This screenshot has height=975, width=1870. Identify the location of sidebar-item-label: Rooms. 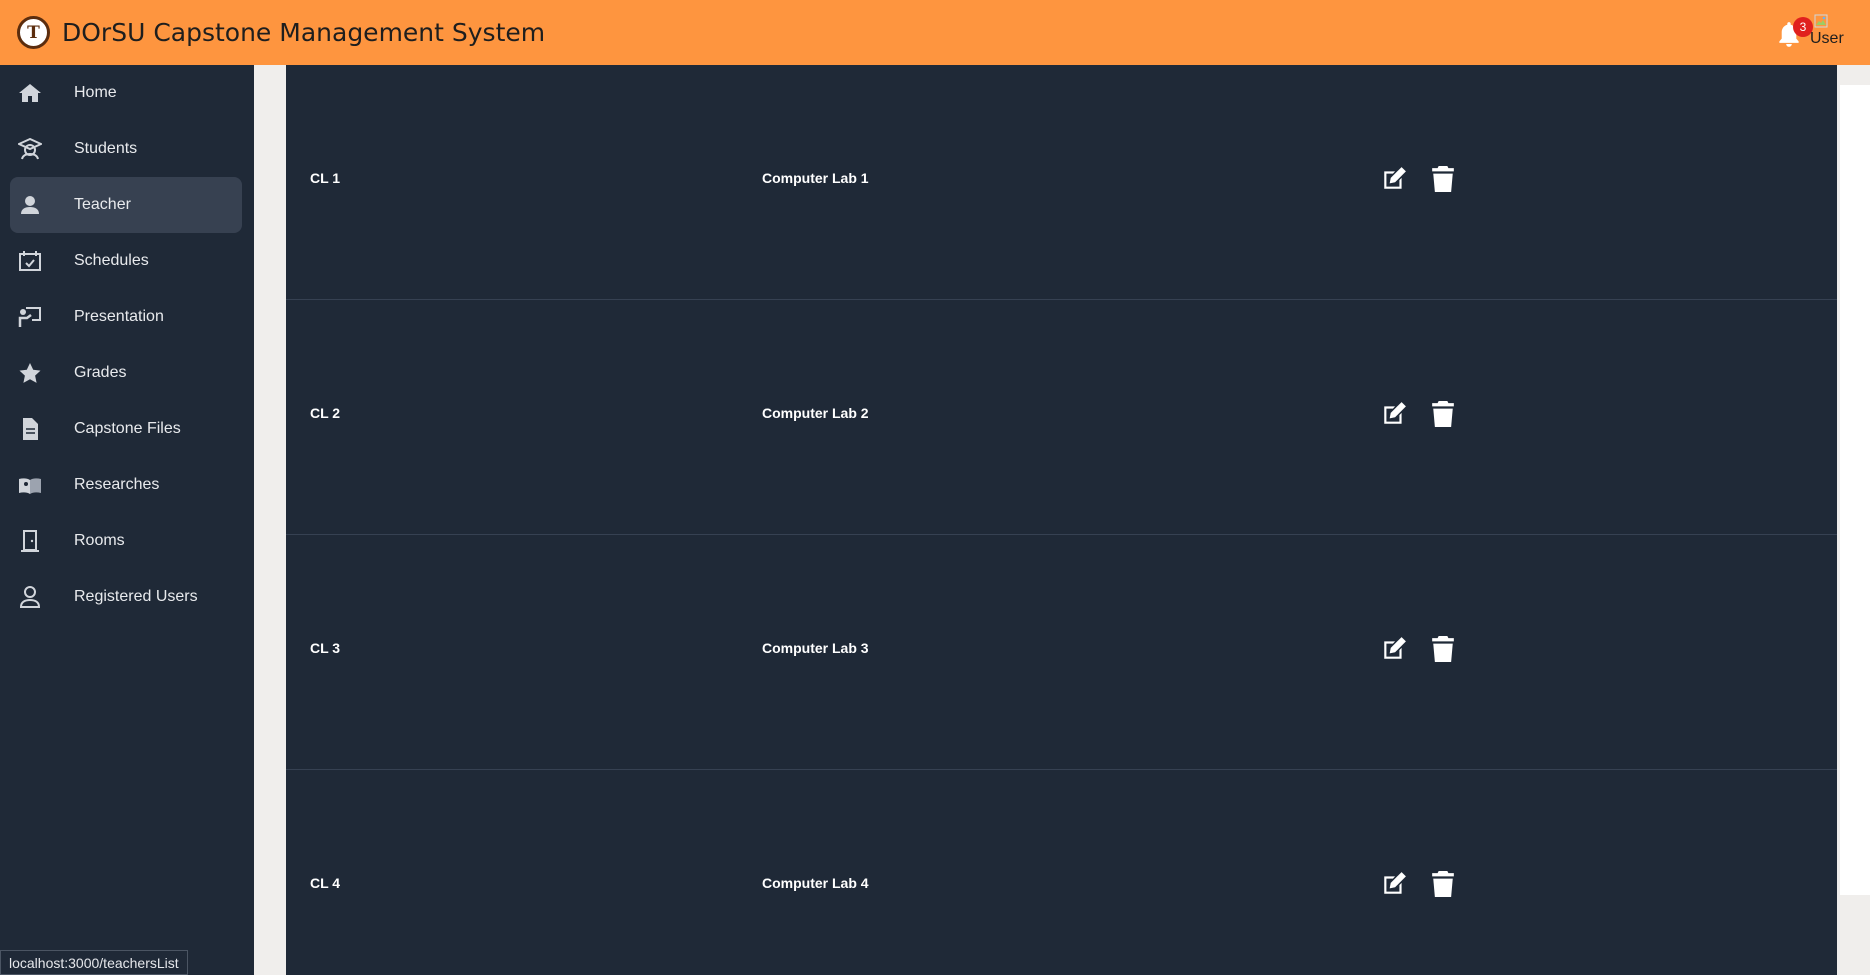
(99, 540).